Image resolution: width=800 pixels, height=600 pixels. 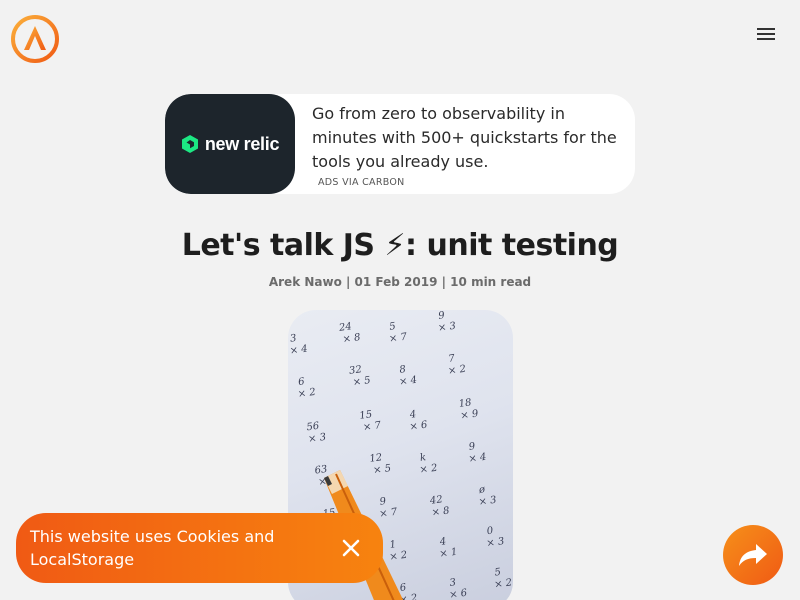 I want to click on close-icon, so click(x=351, y=548).